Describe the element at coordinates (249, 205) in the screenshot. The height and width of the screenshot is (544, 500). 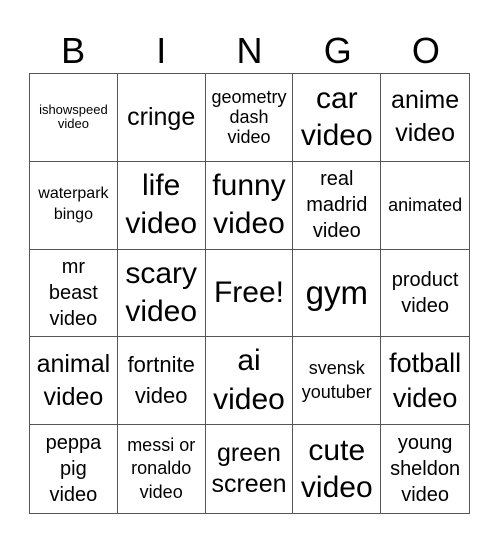
I see `bingo-cell: funny video` at that location.